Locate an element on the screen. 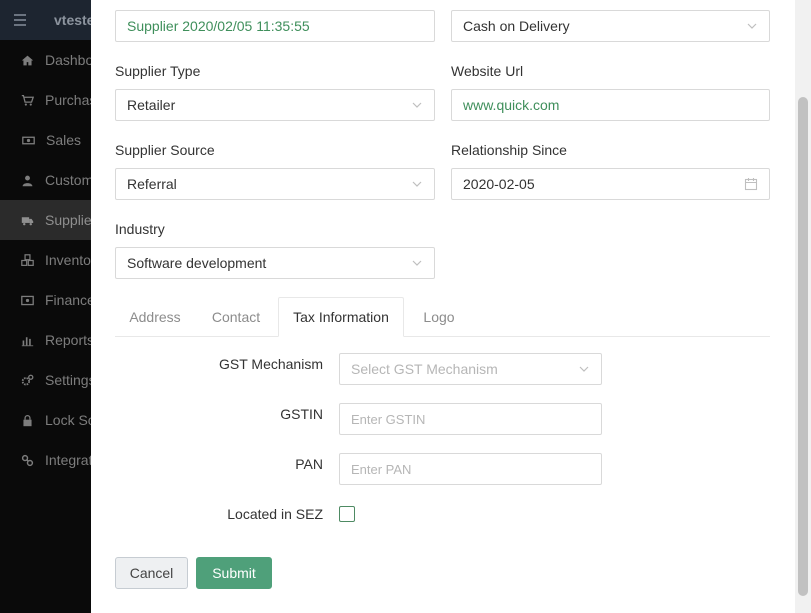 The width and height of the screenshot is (811, 613). supplier-source-value: Referral is located at coordinates (152, 184).